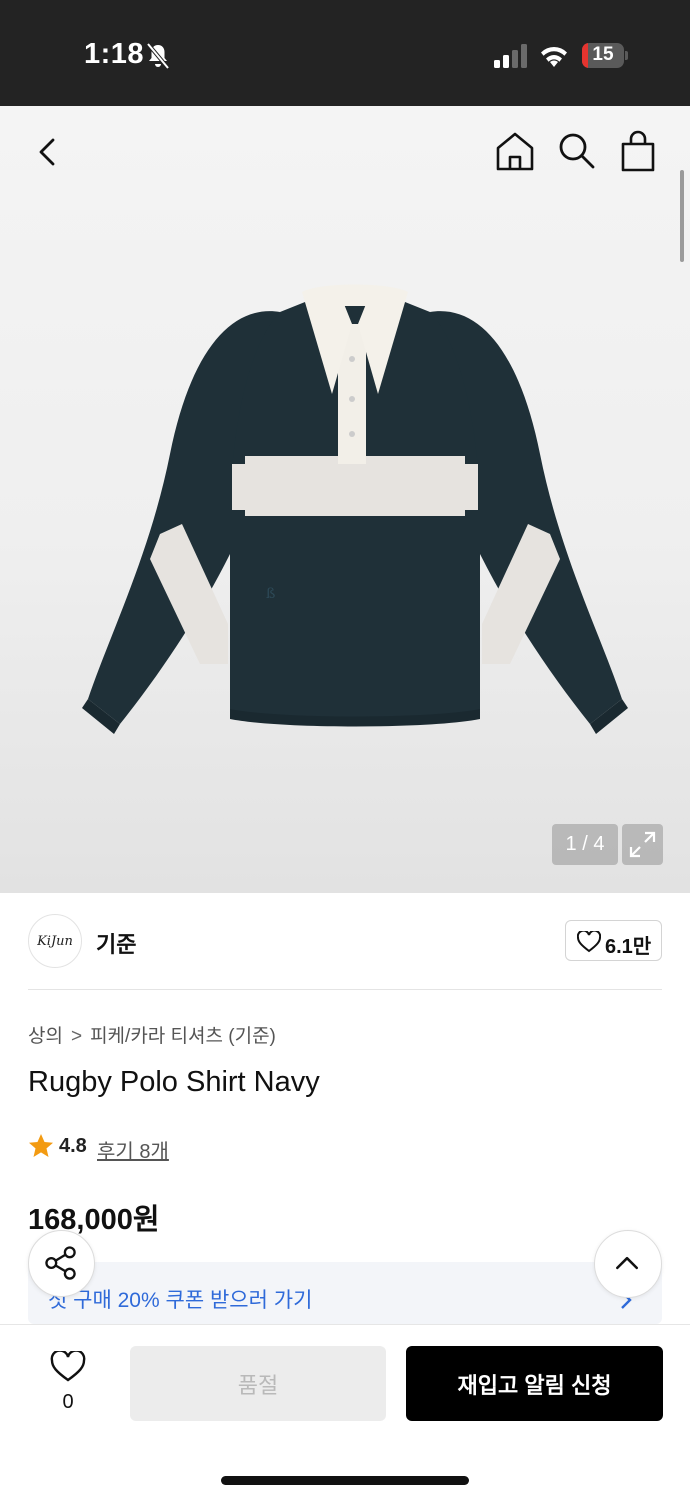 The width and height of the screenshot is (690, 1500). Describe the element at coordinates (638, 151) in the screenshot. I see `shopping-bag-icon` at that location.